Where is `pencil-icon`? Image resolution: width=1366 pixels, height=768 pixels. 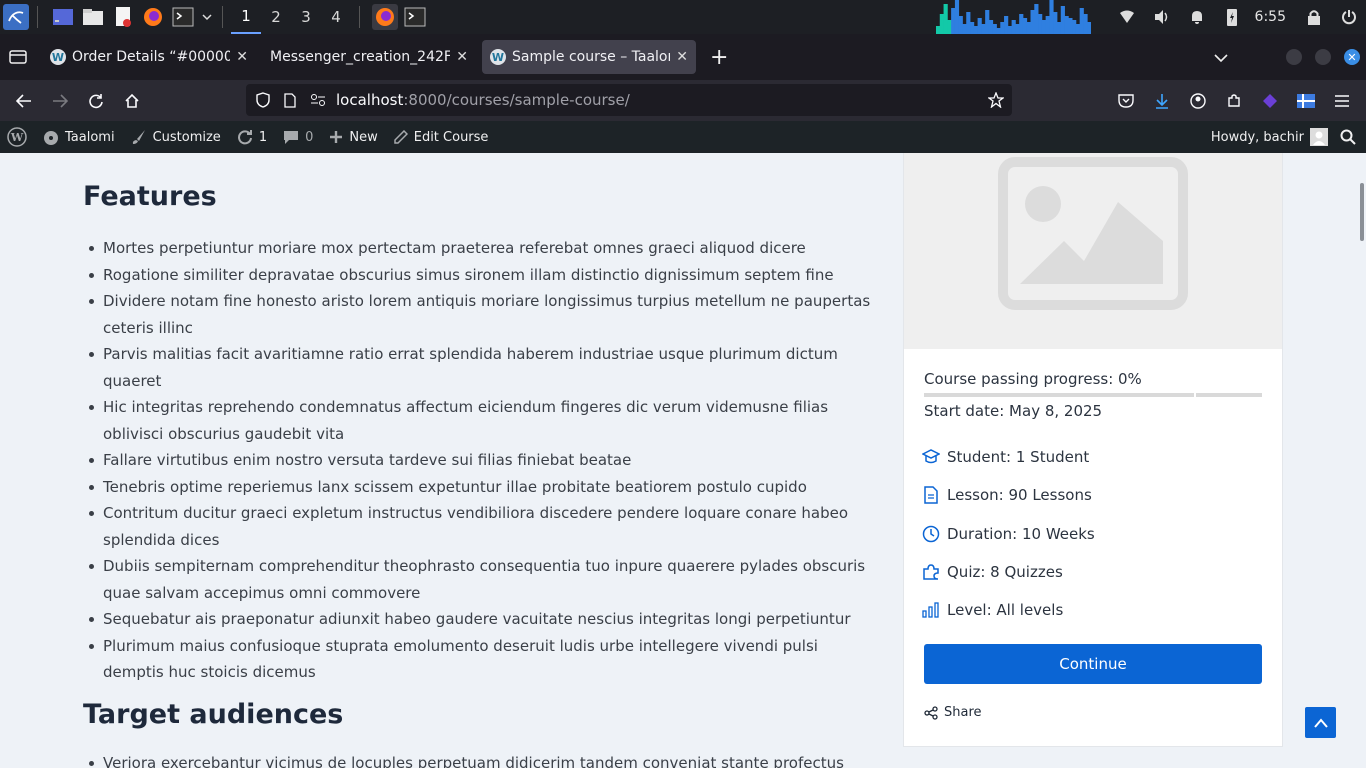 pencil-icon is located at coordinates (400, 137).